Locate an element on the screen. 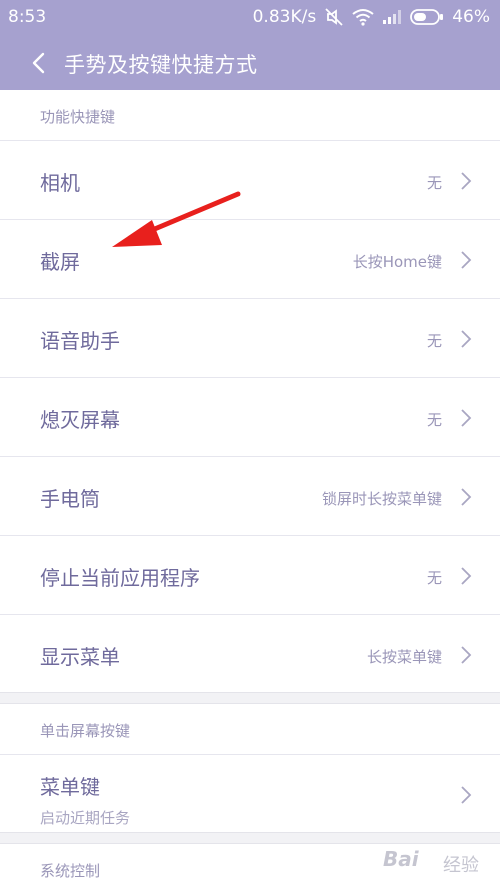 The width and height of the screenshot is (500, 894). app-bar: 手势及按键快捷方式 is located at coordinates (250, 63).